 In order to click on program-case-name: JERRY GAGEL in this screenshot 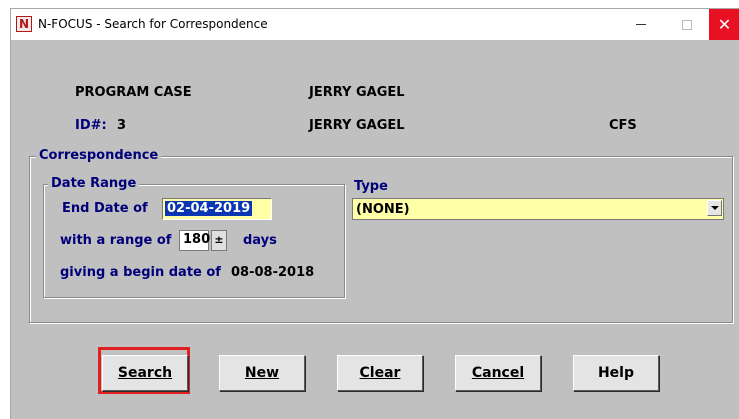, I will do `click(357, 92)`.